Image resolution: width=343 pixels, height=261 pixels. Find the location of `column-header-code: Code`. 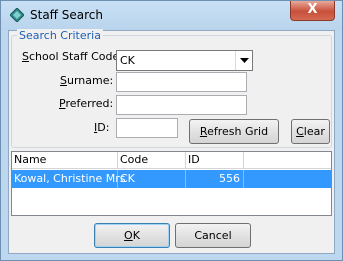

column-header-code: Code is located at coordinates (152, 160).